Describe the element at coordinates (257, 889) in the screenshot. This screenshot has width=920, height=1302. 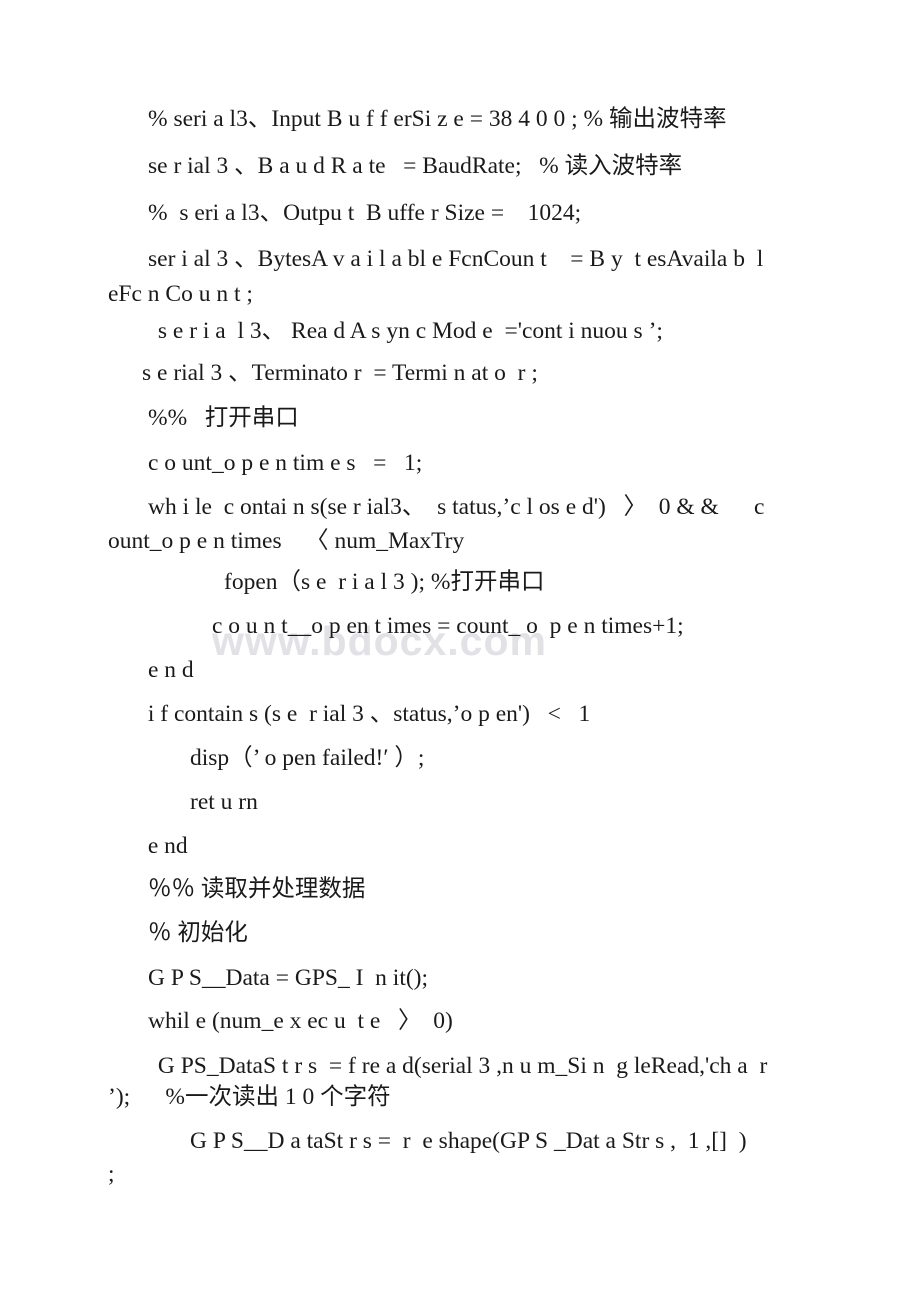
I see `code-line: ％％ 读取并处理数据` at that location.